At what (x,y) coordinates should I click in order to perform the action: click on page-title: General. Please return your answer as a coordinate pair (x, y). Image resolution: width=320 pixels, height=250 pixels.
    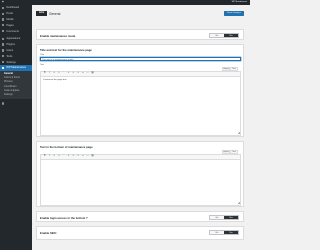
    Looking at the image, I should click on (55, 13).